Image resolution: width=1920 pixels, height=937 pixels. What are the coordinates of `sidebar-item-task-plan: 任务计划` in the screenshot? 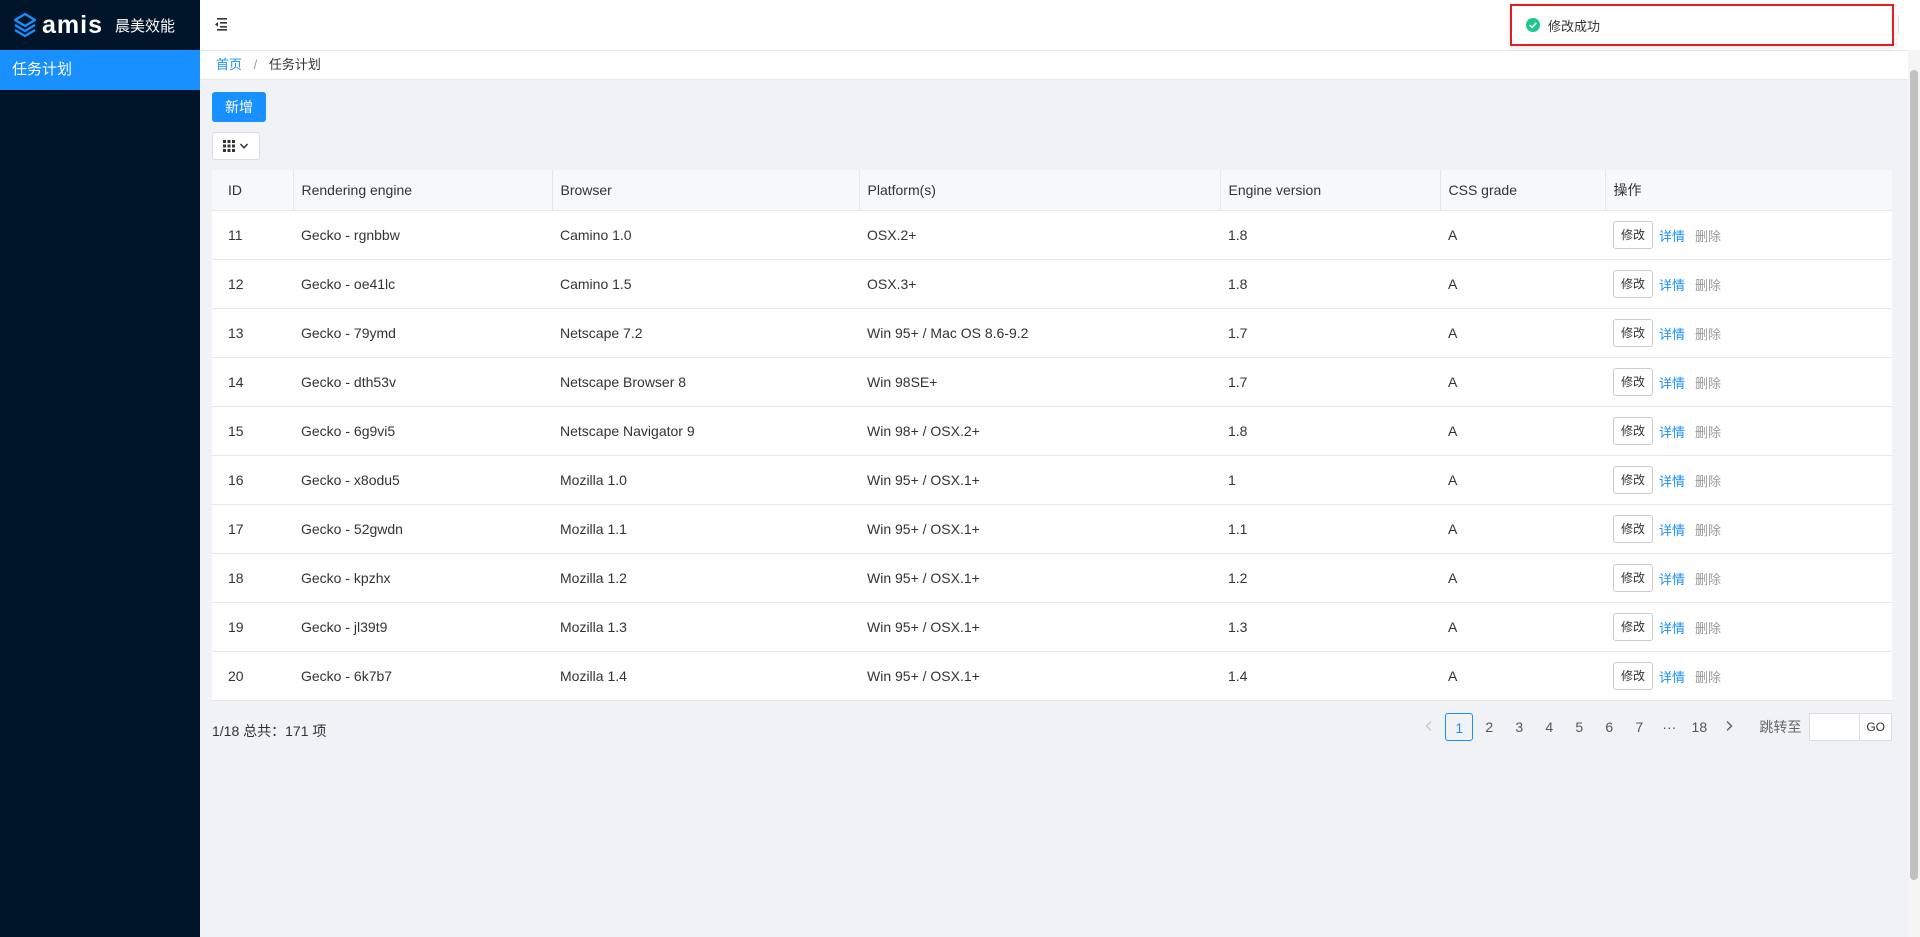 It's located at (100, 70).